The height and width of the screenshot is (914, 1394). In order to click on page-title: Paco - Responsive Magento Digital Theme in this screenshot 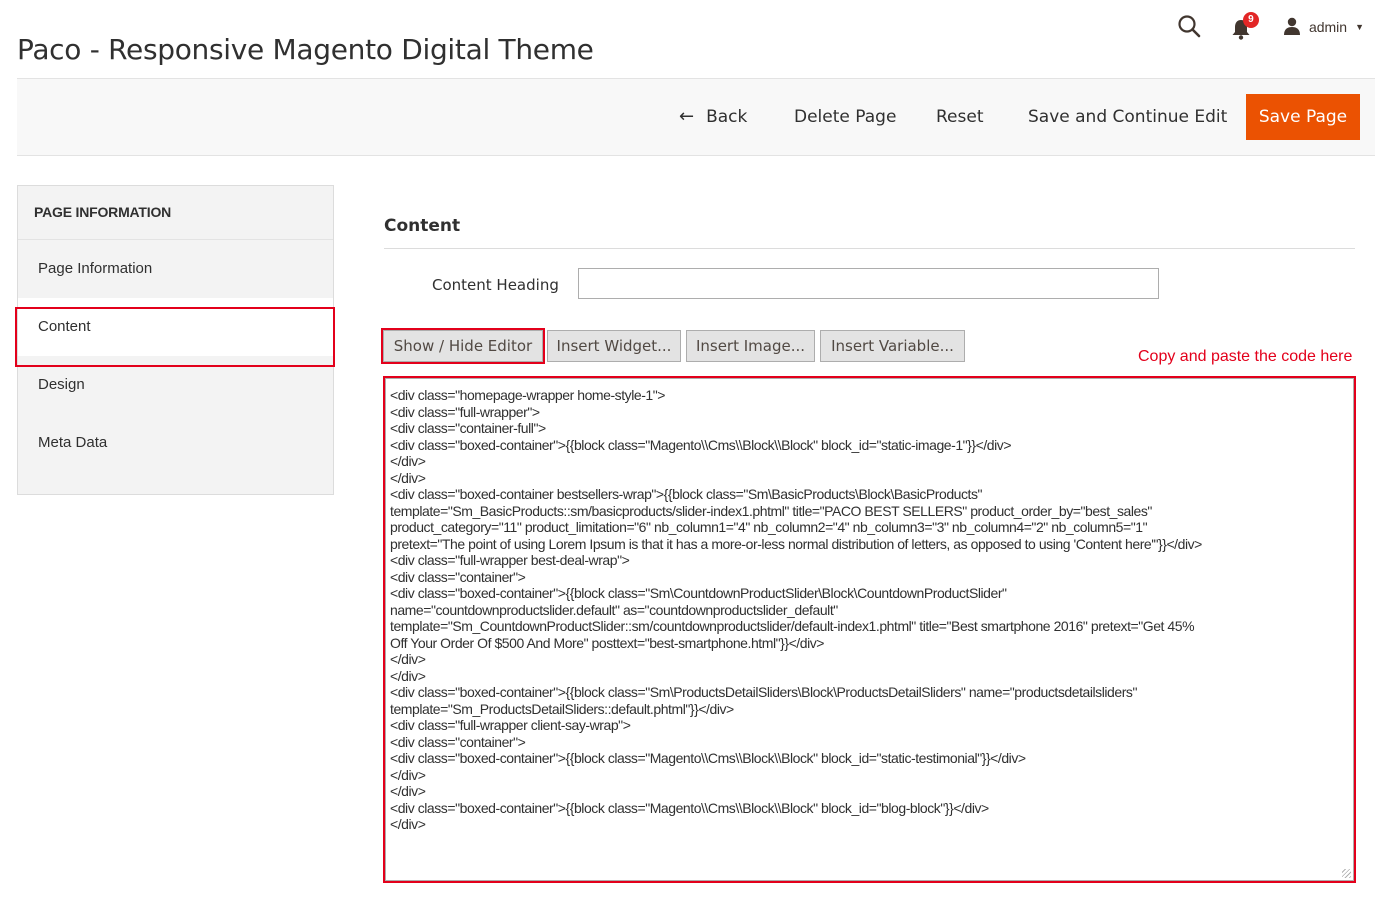, I will do `click(305, 49)`.